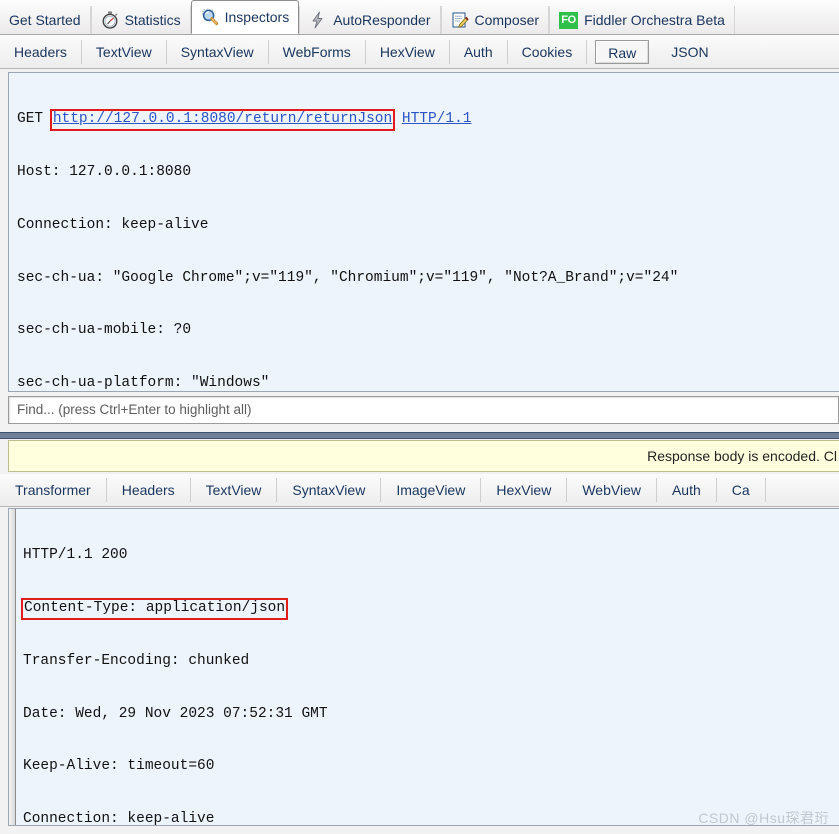 This screenshot has height=834, width=839. I want to click on response-tab-caching: Ca, so click(741, 490).